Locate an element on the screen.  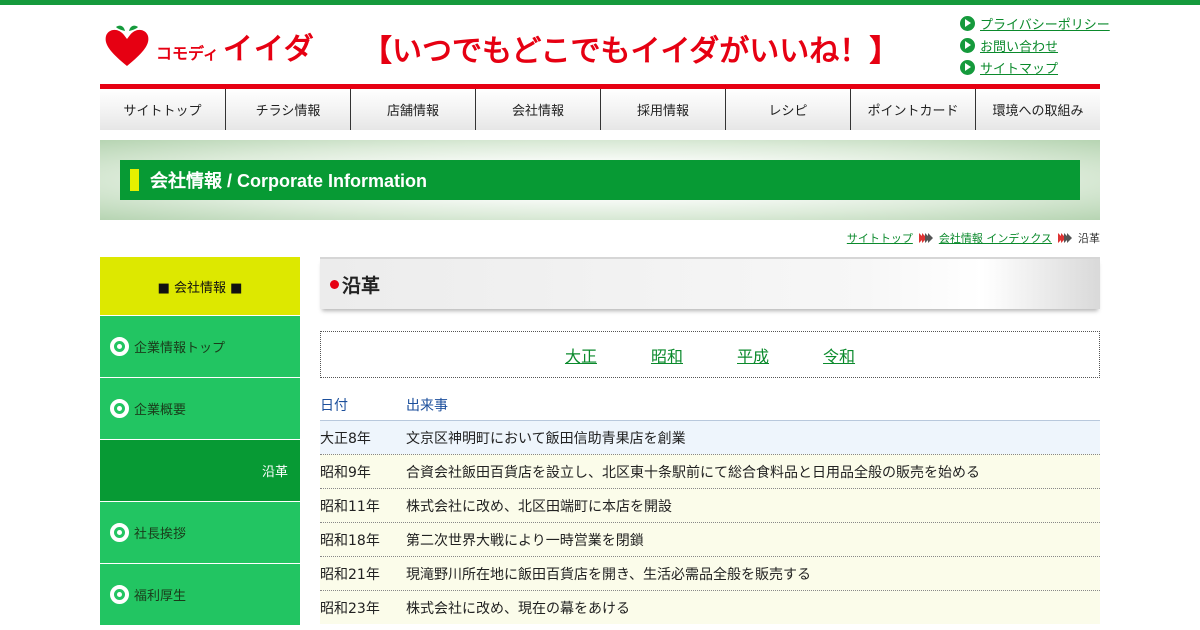
nav-item-recruit: 採用情報 is located at coordinates (662, 109).